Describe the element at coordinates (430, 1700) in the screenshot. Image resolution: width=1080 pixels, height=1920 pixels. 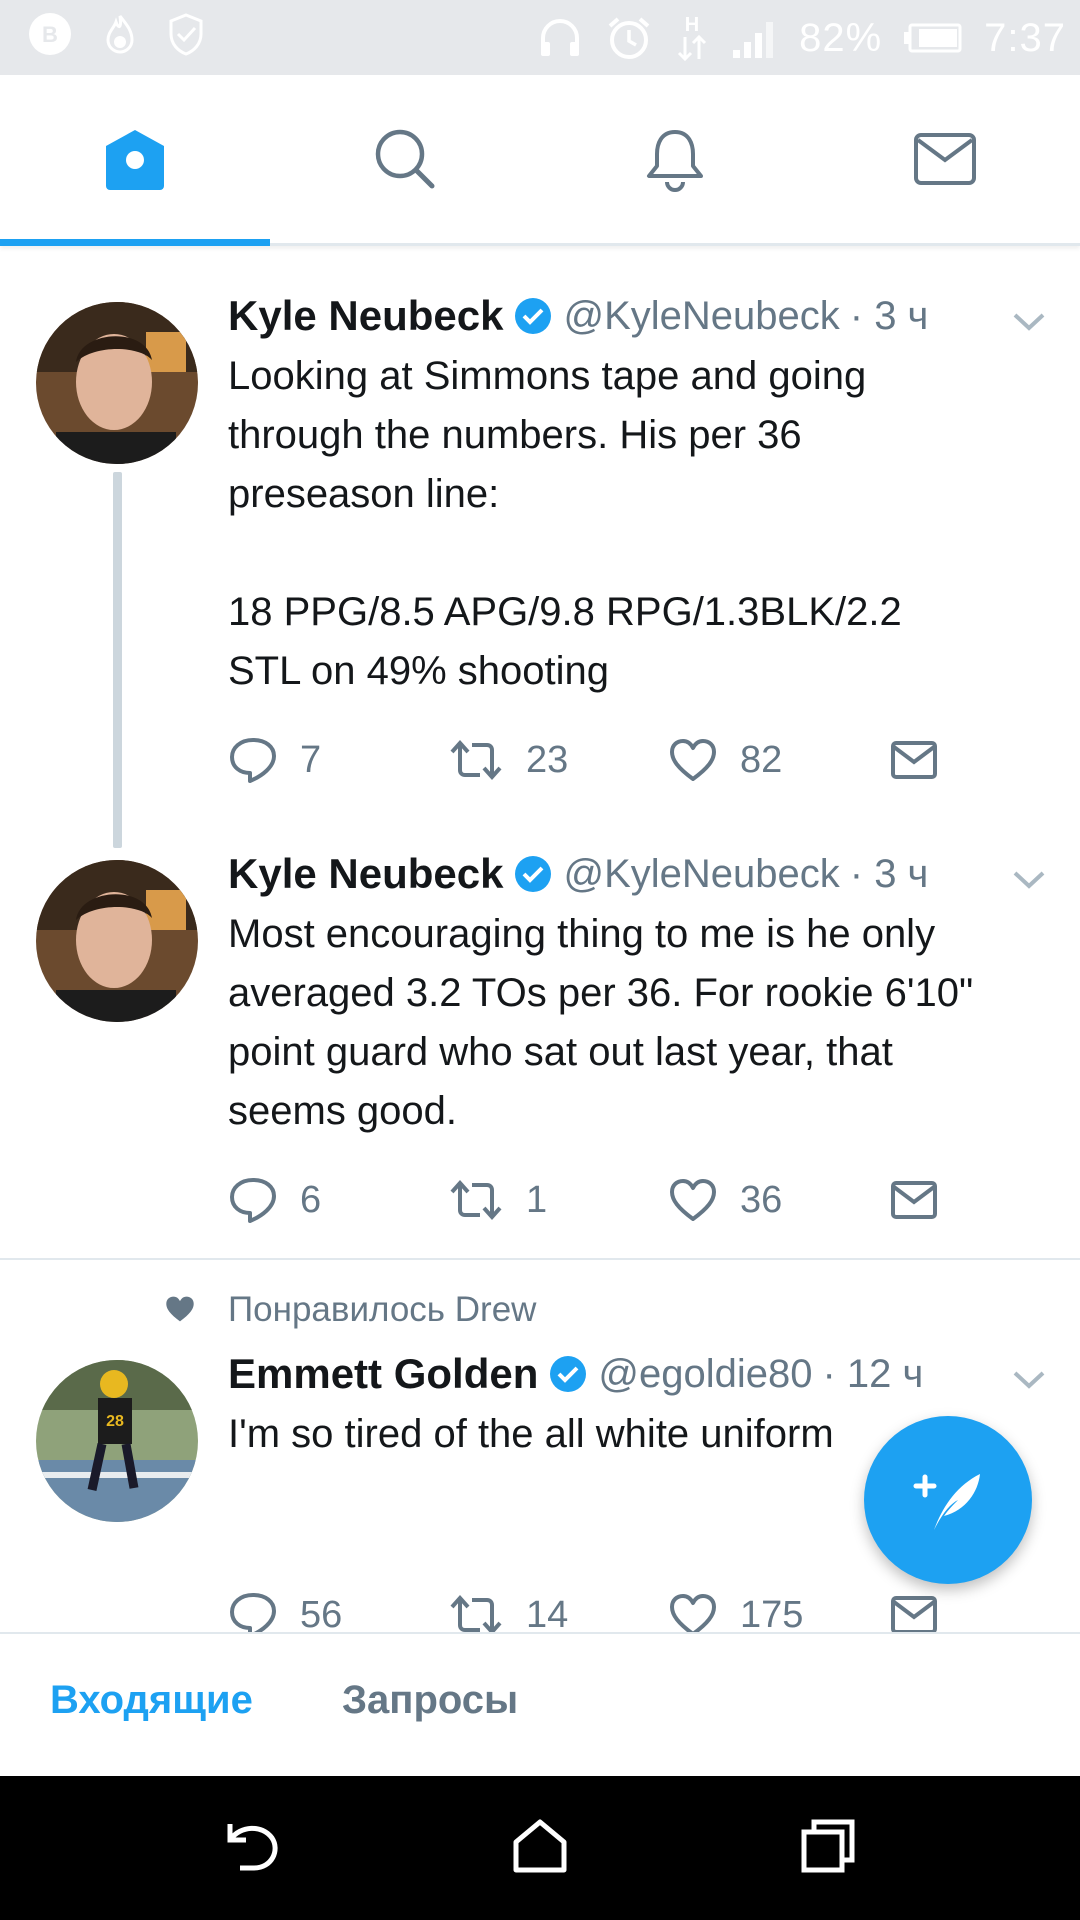
I see `tab-requests: Запросы` at that location.